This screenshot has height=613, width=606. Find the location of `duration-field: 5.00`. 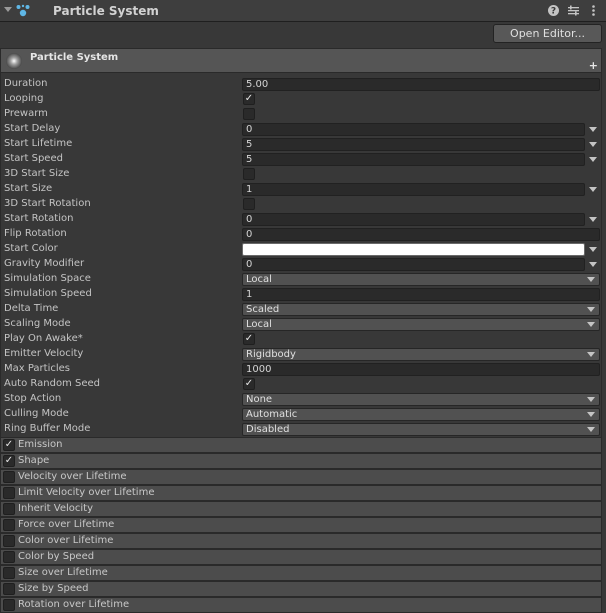

duration-field: 5.00 is located at coordinates (421, 84).